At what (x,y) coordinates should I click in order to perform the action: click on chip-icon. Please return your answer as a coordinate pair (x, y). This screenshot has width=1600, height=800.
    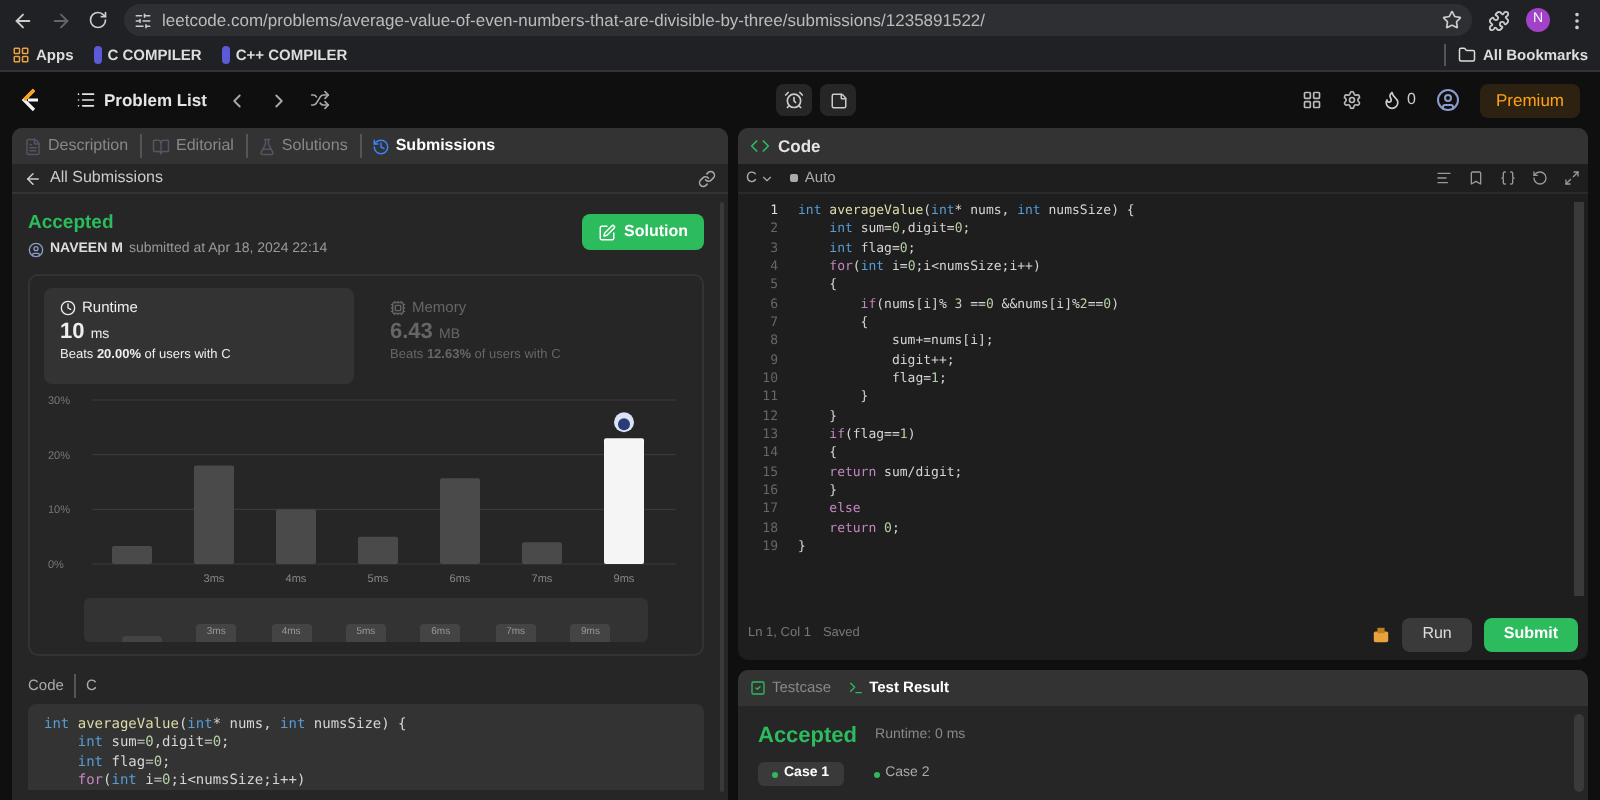
    Looking at the image, I should click on (398, 308).